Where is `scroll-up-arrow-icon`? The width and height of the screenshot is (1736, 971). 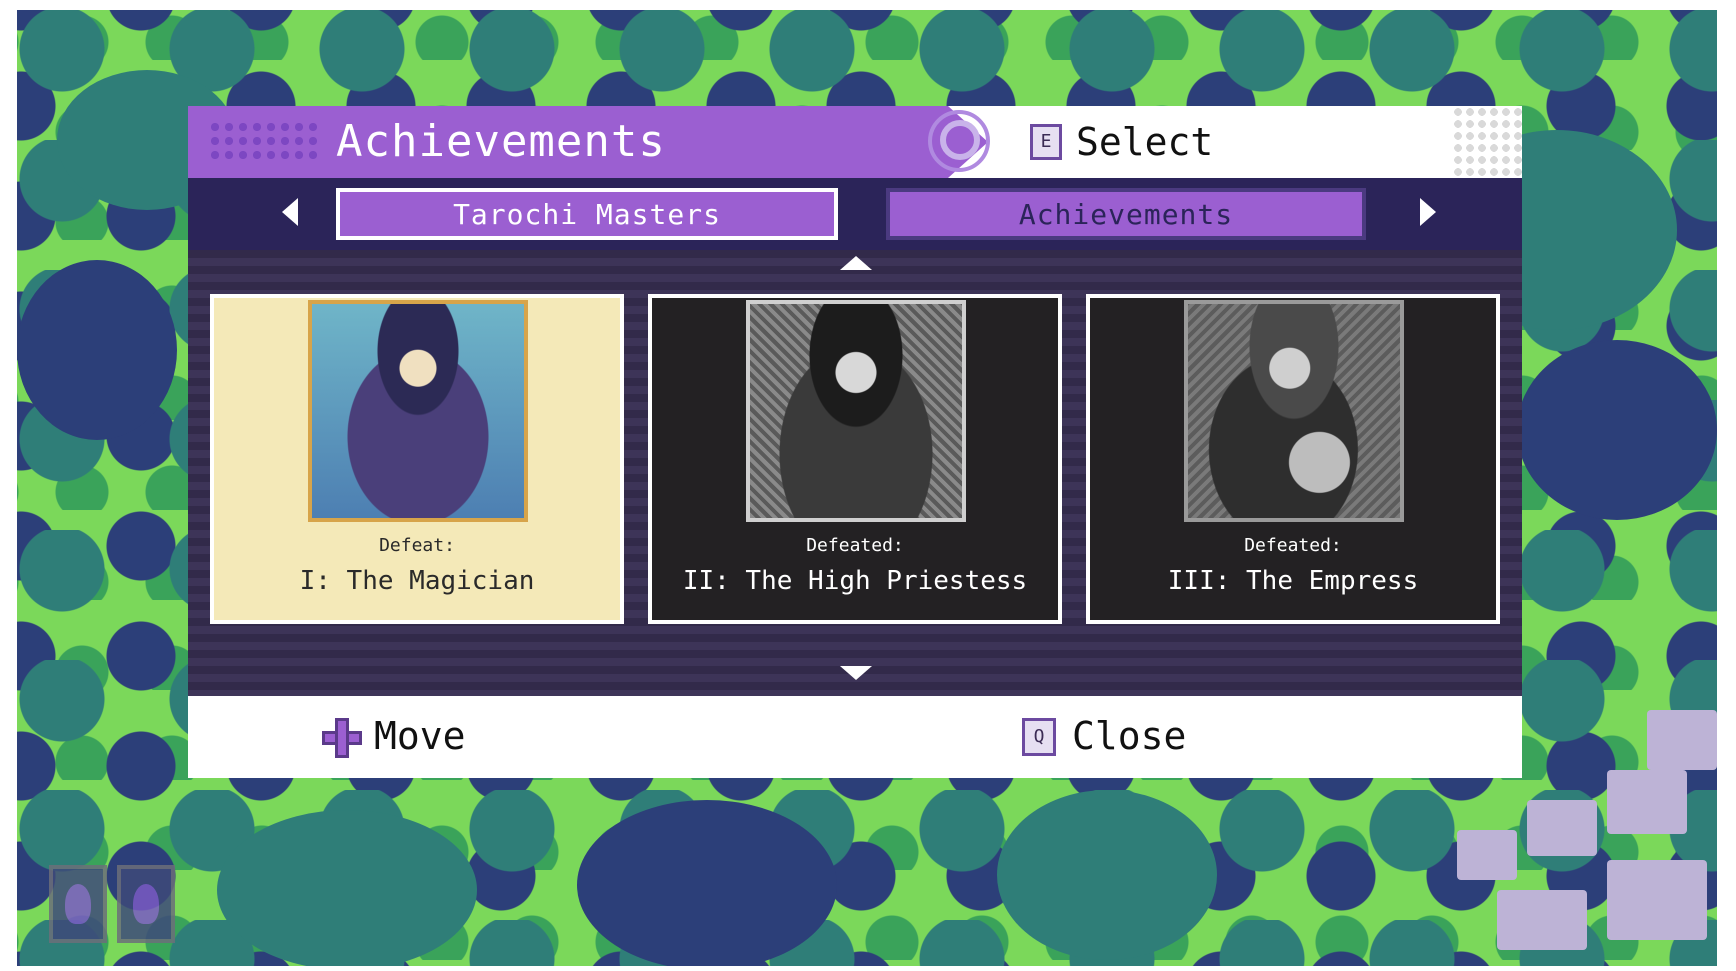
scroll-up-arrow-icon is located at coordinates (856, 263).